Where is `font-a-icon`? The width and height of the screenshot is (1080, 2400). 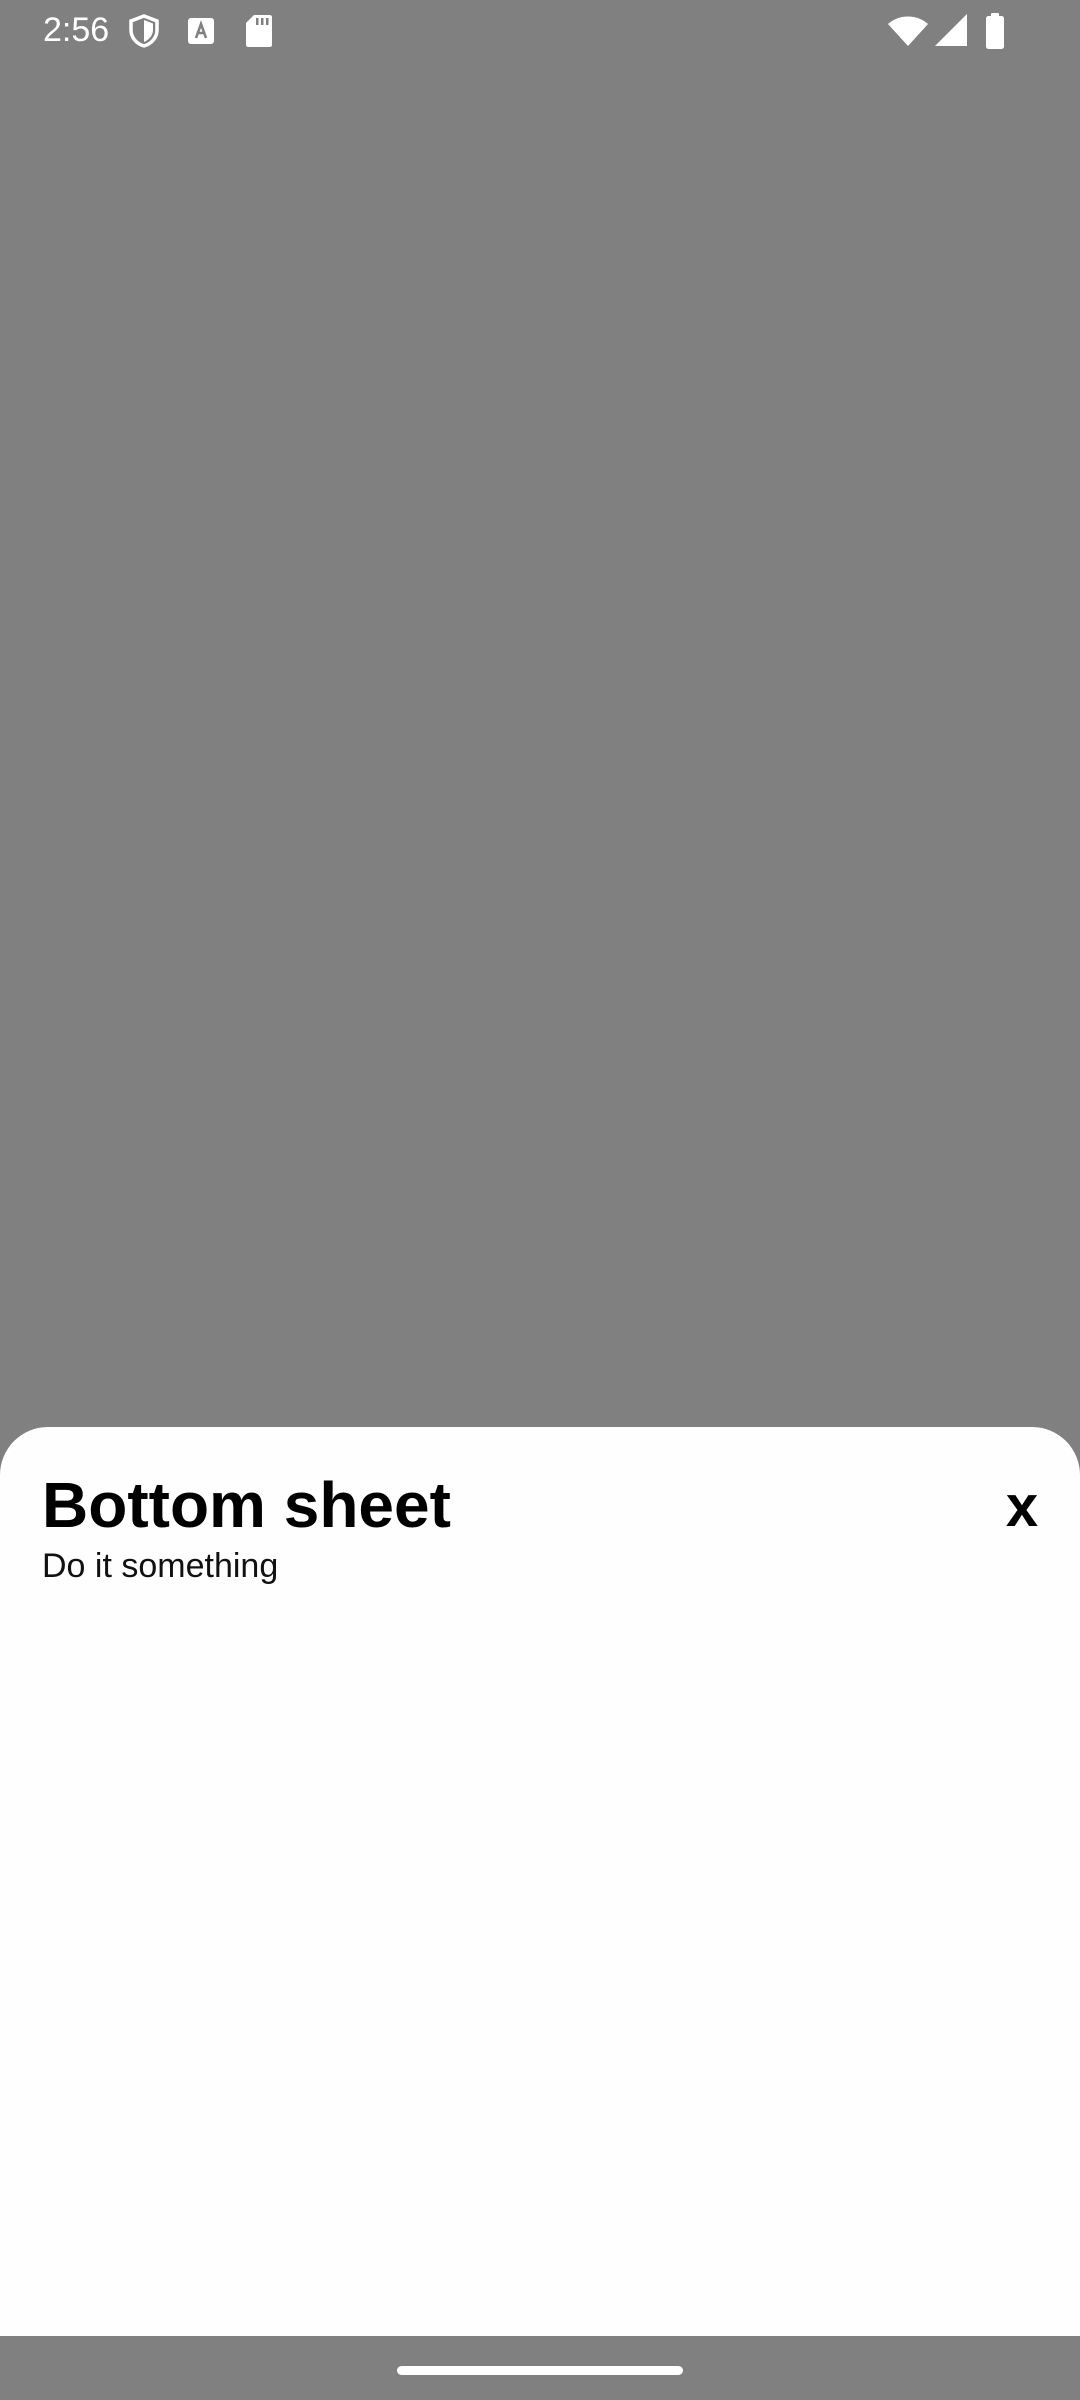 font-a-icon is located at coordinates (201, 31).